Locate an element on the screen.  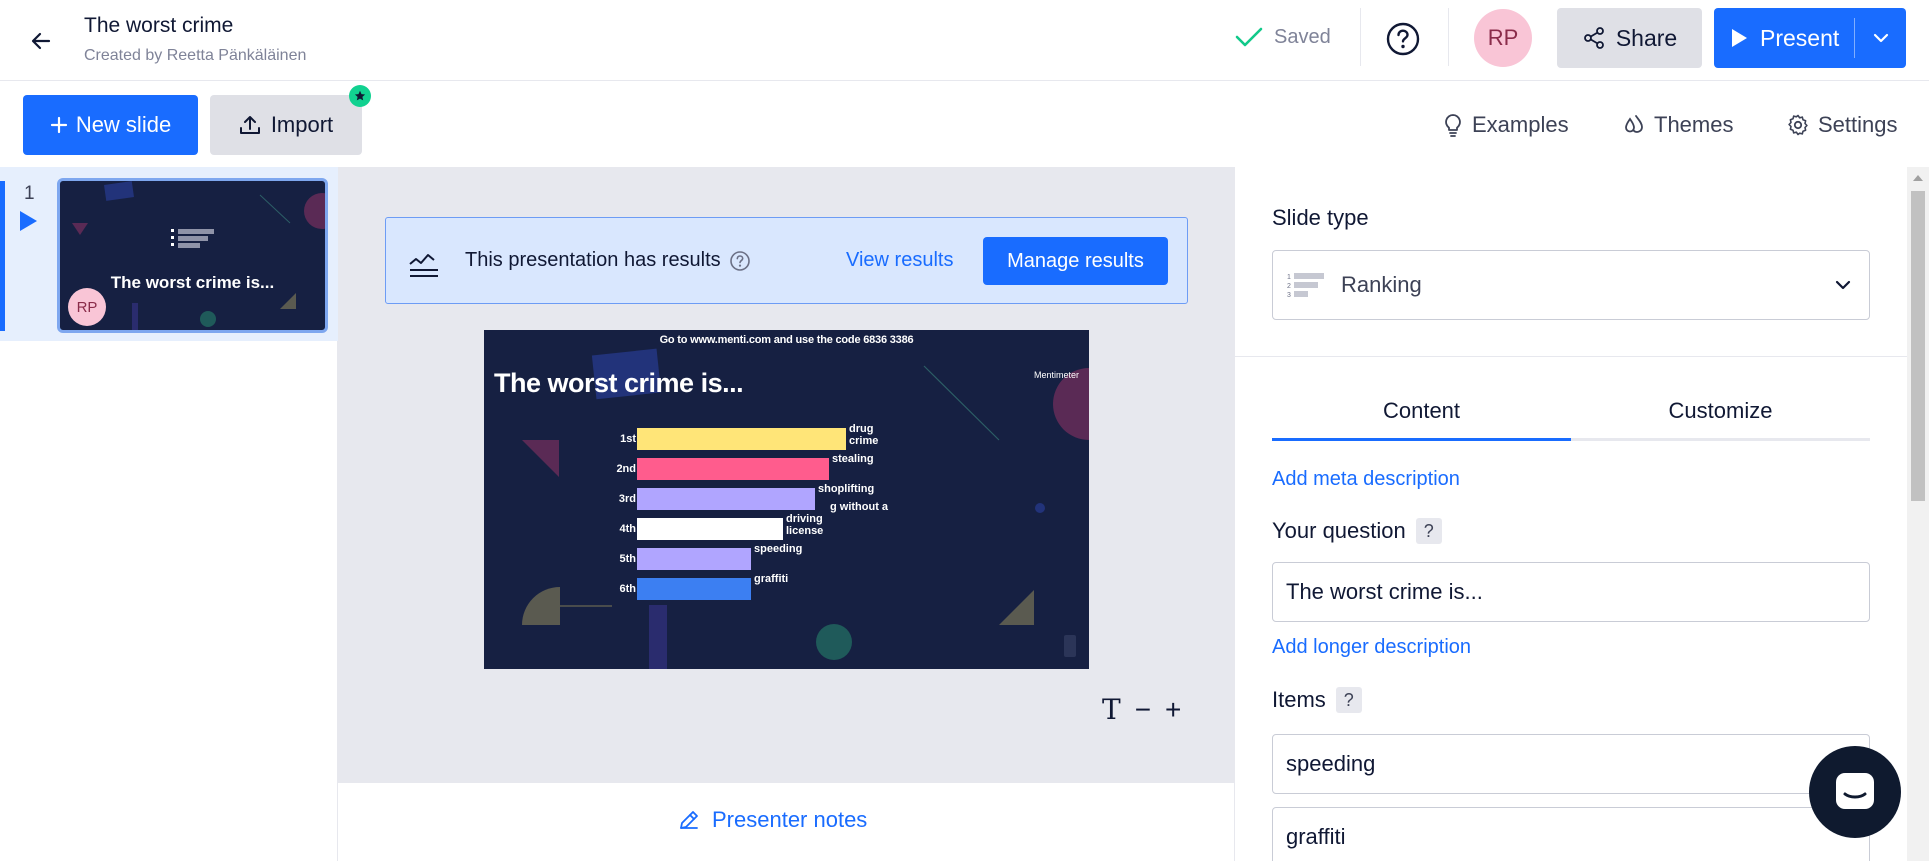
examples-button: Examples is located at coordinates (1505, 125).